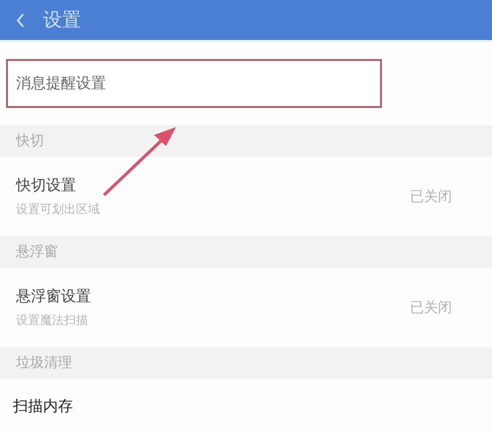 The height and width of the screenshot is (433, 492). I want to click on row-title: 悬浮窗设置, so click(53, 296).